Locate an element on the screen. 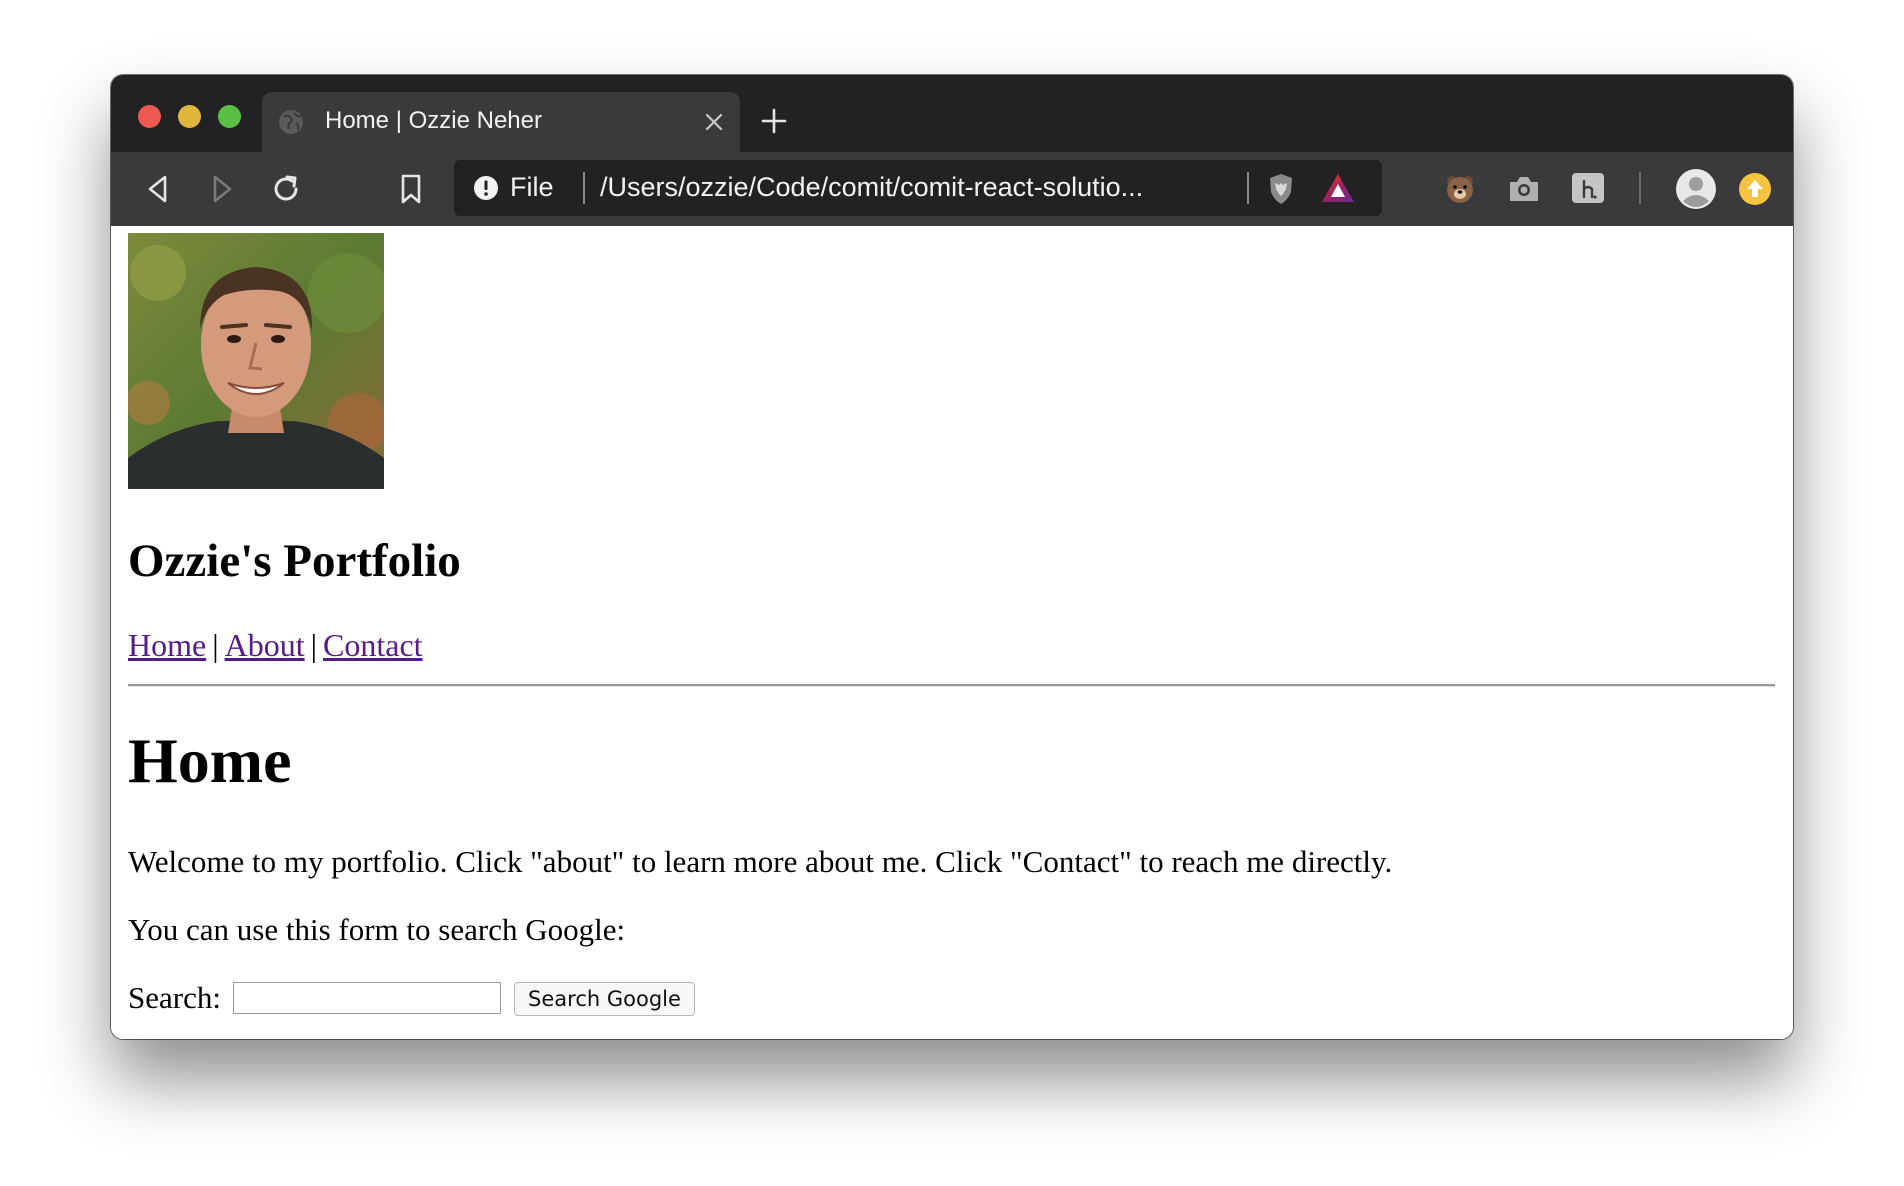 The height and width of the screenshot is (1186, 1904). tab-title: Home | Ozzie Neher is located at coordinates (433, 120).